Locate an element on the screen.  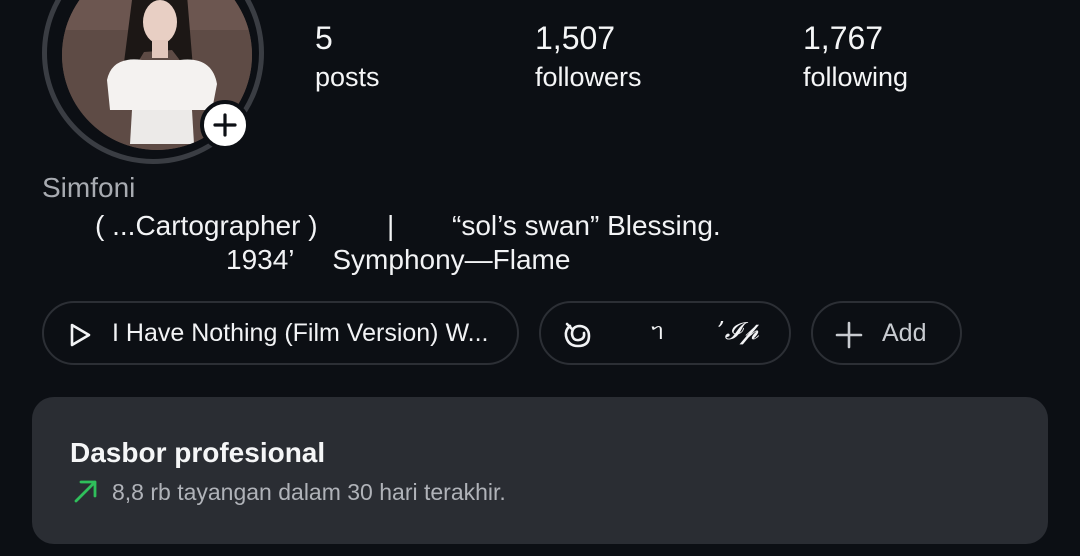
bio-line-2: 1934’ Symphony—Flame is located at coordinates (398, 259).